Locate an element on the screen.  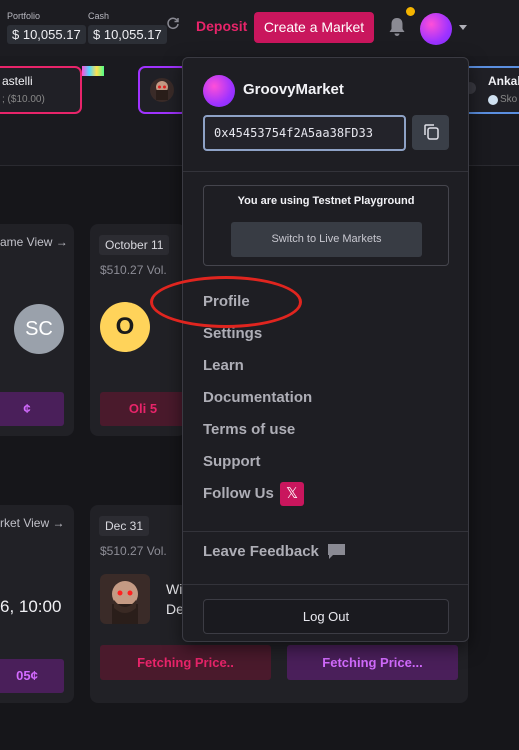
menu-item-follow-us: Follow Us is located at coordinates (238, 493).